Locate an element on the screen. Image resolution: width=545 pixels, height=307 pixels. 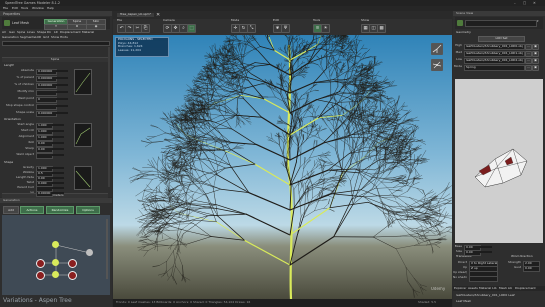
length-row-label-5: Stop shape control is located at coordinates (19, 105).